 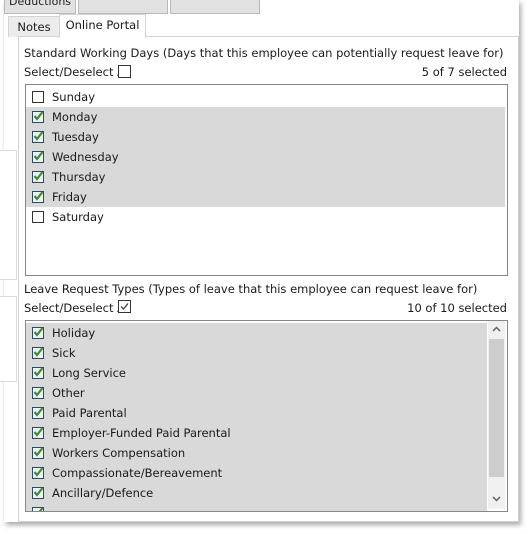 What do you see at coordinates (496, 408) in the screenshot?
I see `scrollbar-thumb` at bounding box center [496, 408].